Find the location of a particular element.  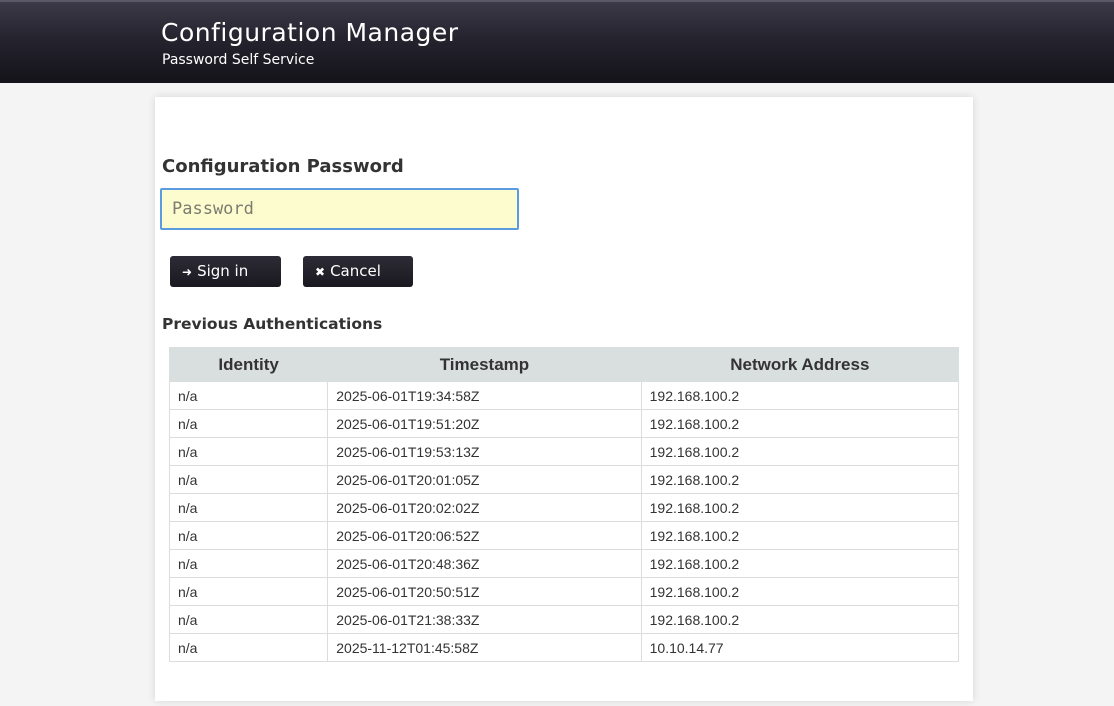

previous-authentications-title: Previous Authentications is located at coordinates (272, 324).